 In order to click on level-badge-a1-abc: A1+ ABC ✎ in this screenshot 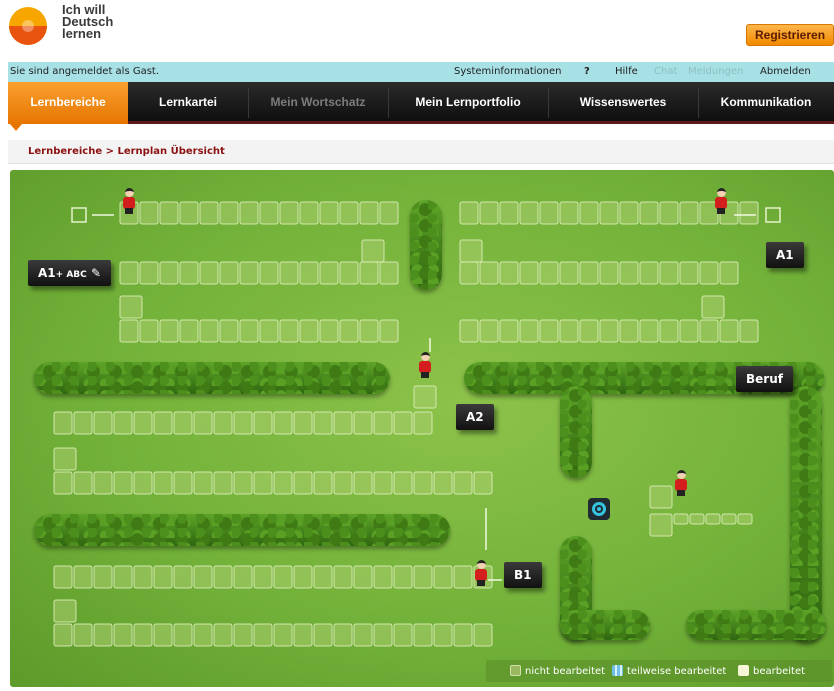, I will do `click(69, 273)`.